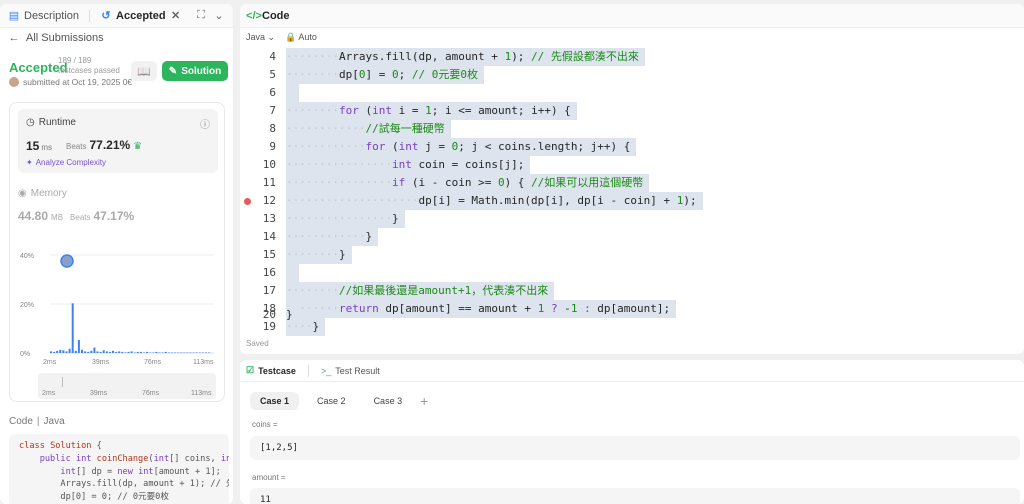  Describe the element at coordinates (272, 92) in the screenshot. I see `line-number: 6` at that location.